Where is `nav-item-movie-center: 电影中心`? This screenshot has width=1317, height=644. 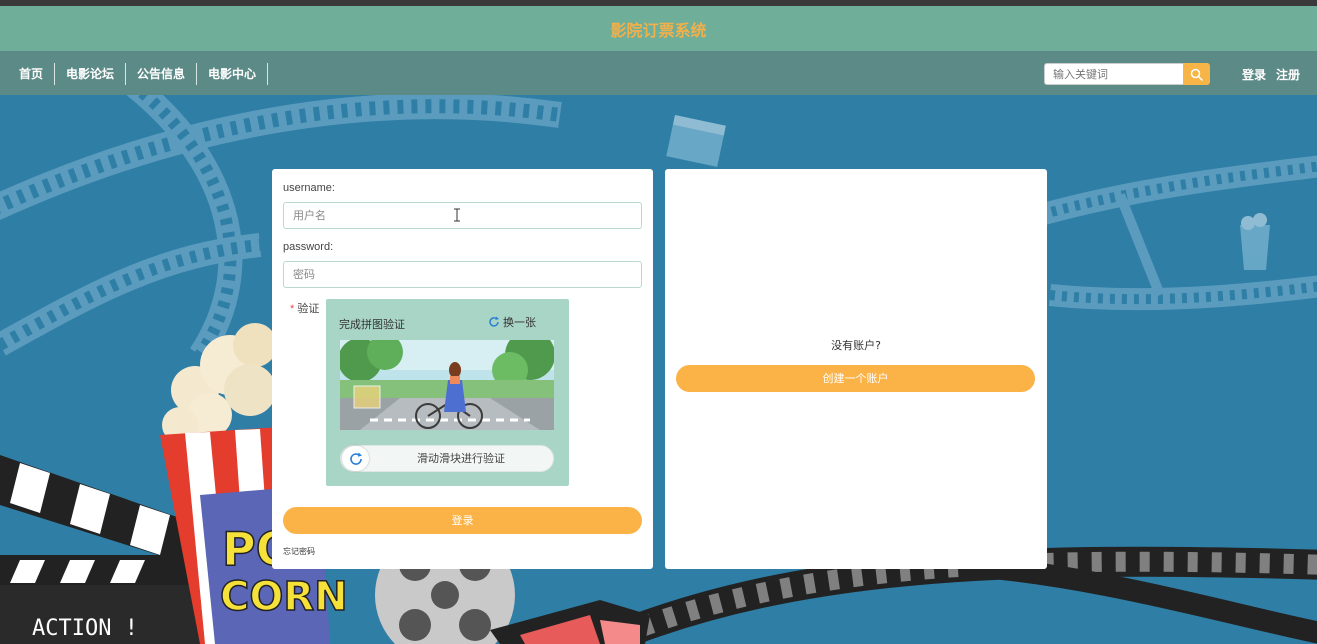
nav-item-movie-center: 电影中心 is located at coordinates (233, 74).